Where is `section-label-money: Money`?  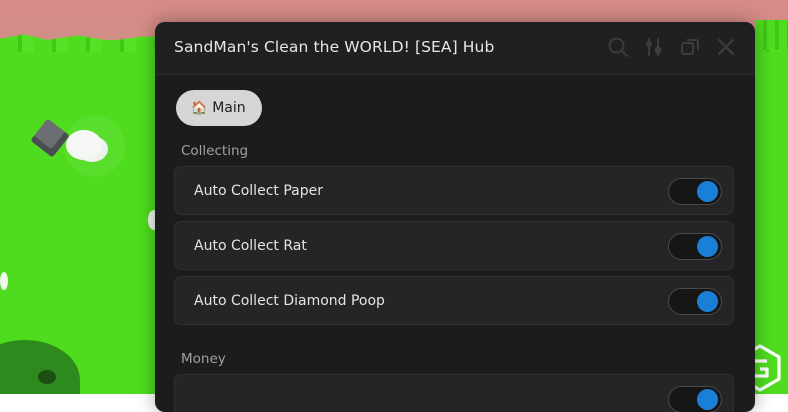 section-label-money: Money is located at coordinates (203, 359).